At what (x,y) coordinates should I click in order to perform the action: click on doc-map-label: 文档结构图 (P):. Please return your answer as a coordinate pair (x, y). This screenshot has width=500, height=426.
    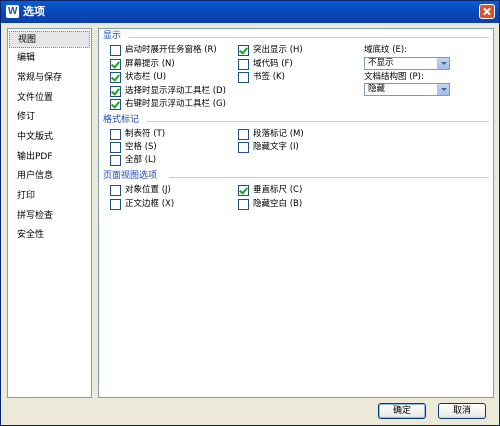
    Looking at the image, I should click on (394, 77).